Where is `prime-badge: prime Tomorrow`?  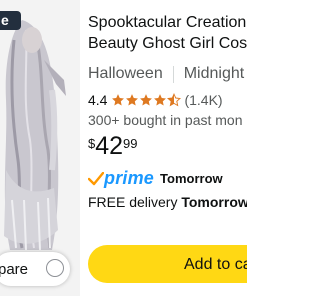
prime-badge: prime Tomorrow is located at coordinates (155, 178).